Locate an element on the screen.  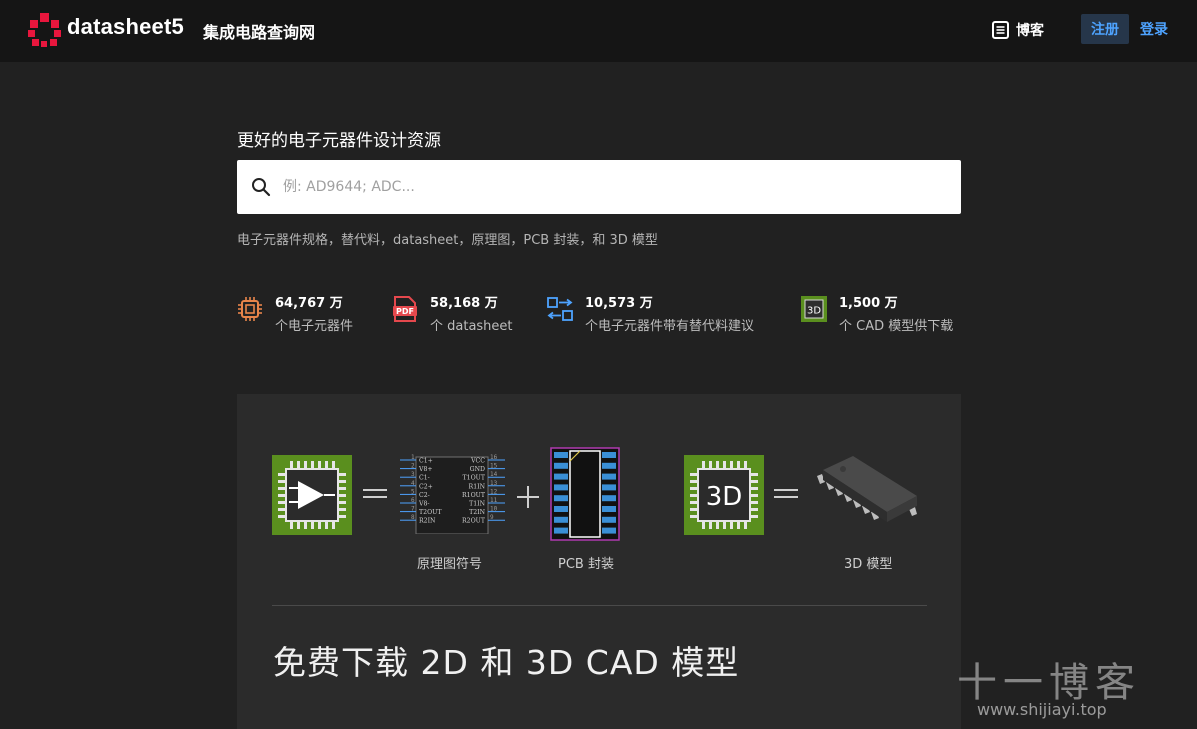
watermark: 十一博客 www.shijiayi.top is located at coordinates (1052, 686).